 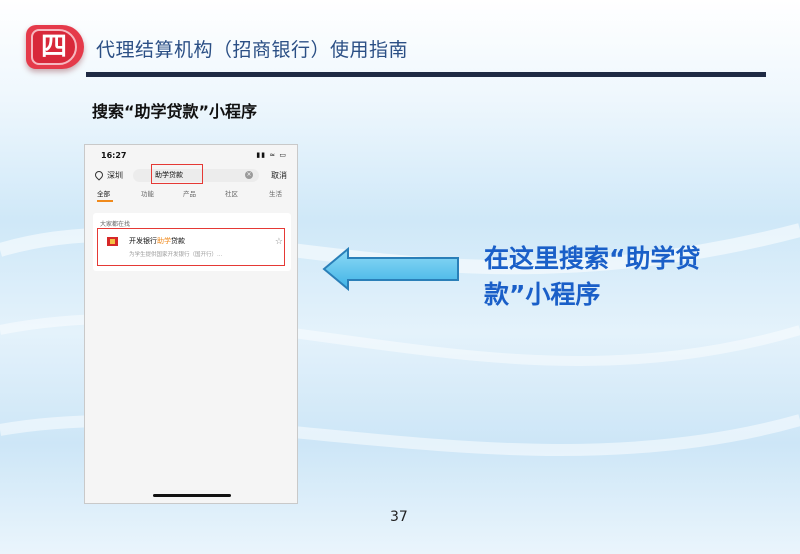 What do you see at coordinates (592, 276) in the screenshot?
I see `callout-text: 在这里搜索“助学贷款”小程序` at bounding box center [592, 276].